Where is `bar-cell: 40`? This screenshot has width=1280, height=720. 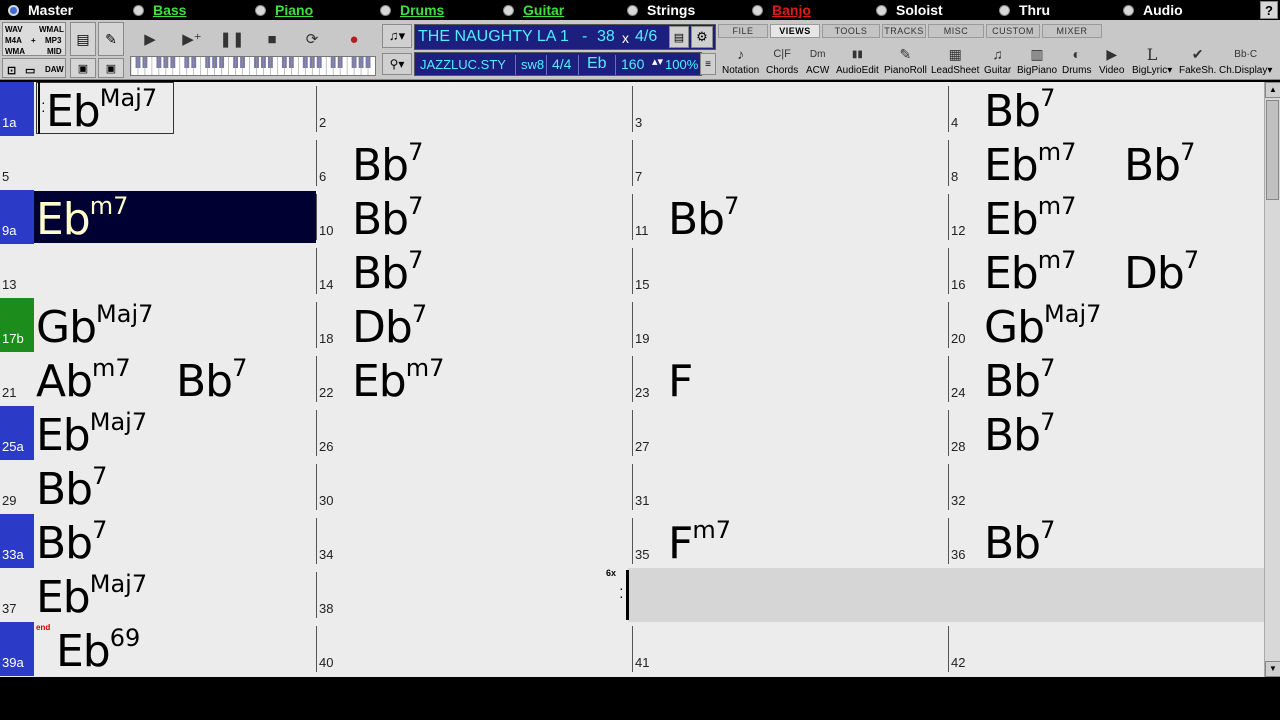
bar-cell: 40 is located at coordinates (474, 649).